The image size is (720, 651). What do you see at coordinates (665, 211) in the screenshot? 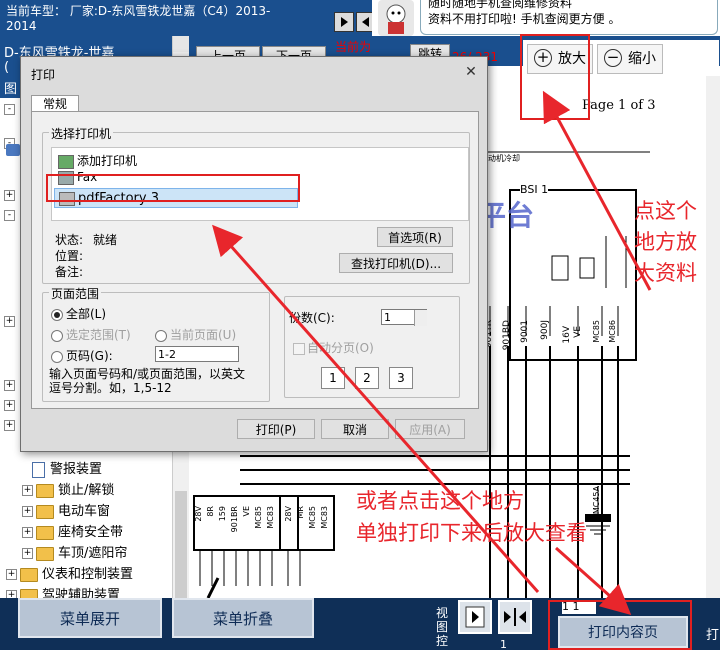
I see `annotation-zoom-line-1: 点这个` at bounding box center [665, 211].